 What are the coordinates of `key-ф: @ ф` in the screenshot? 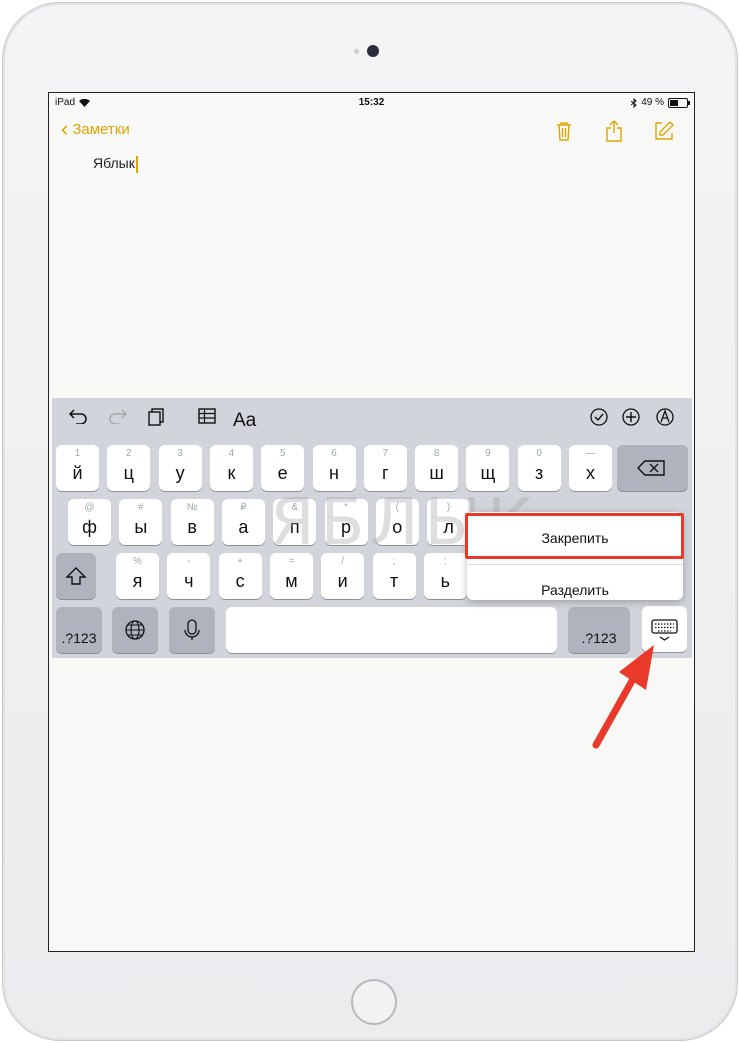 It's located at (89, 522).